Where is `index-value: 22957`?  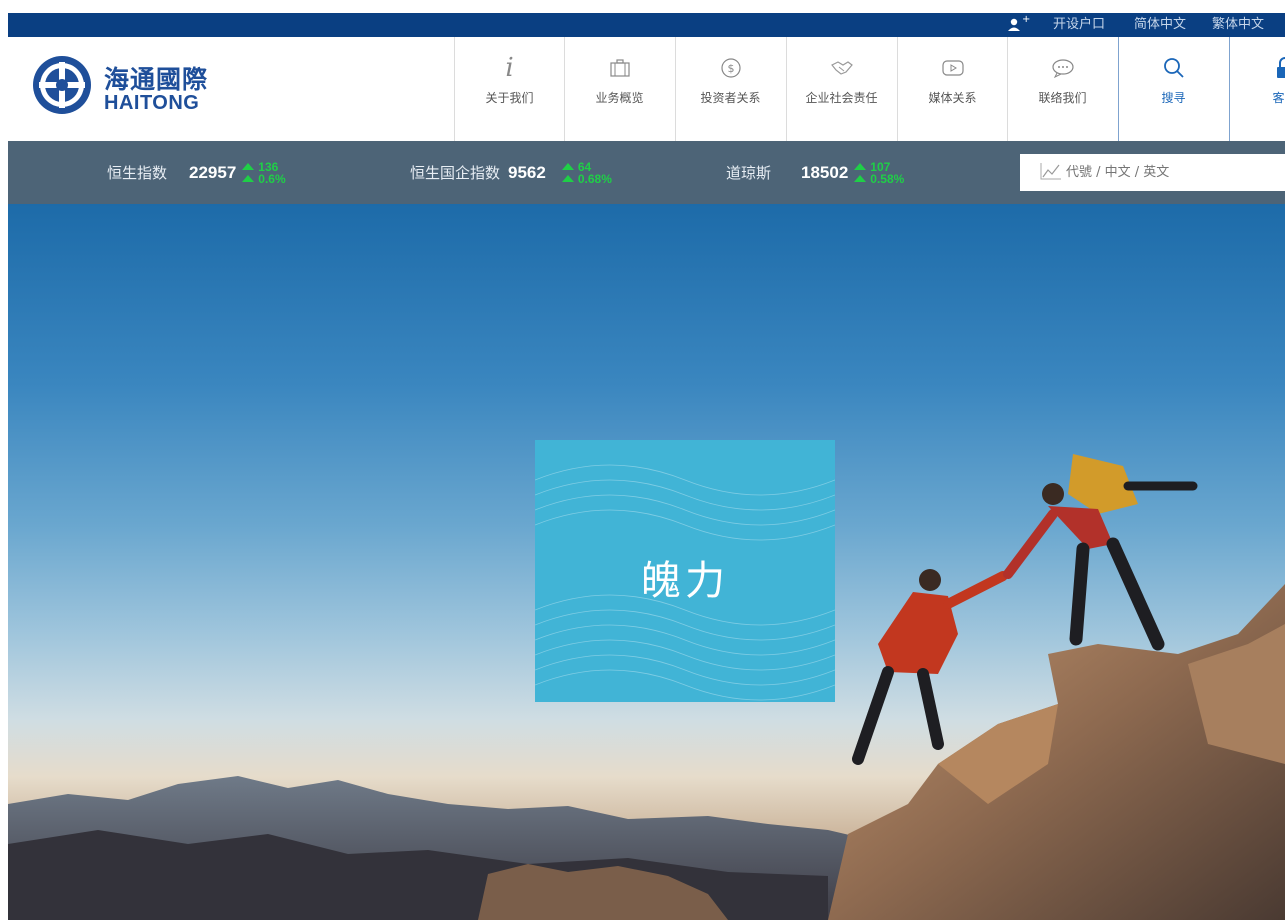 index-value: 22957 is located at coordinates (213, 172).